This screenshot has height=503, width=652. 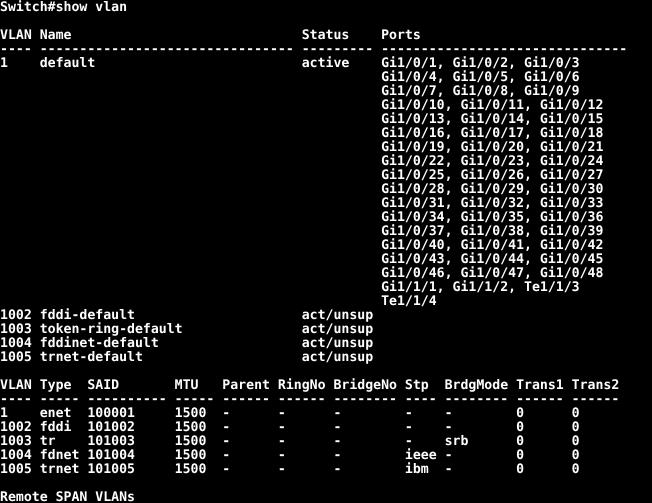 I want to click on terminal-line: Gi1/0/7, Gi1/0/8, Gi1/0/9, so click(x=290, y=91).